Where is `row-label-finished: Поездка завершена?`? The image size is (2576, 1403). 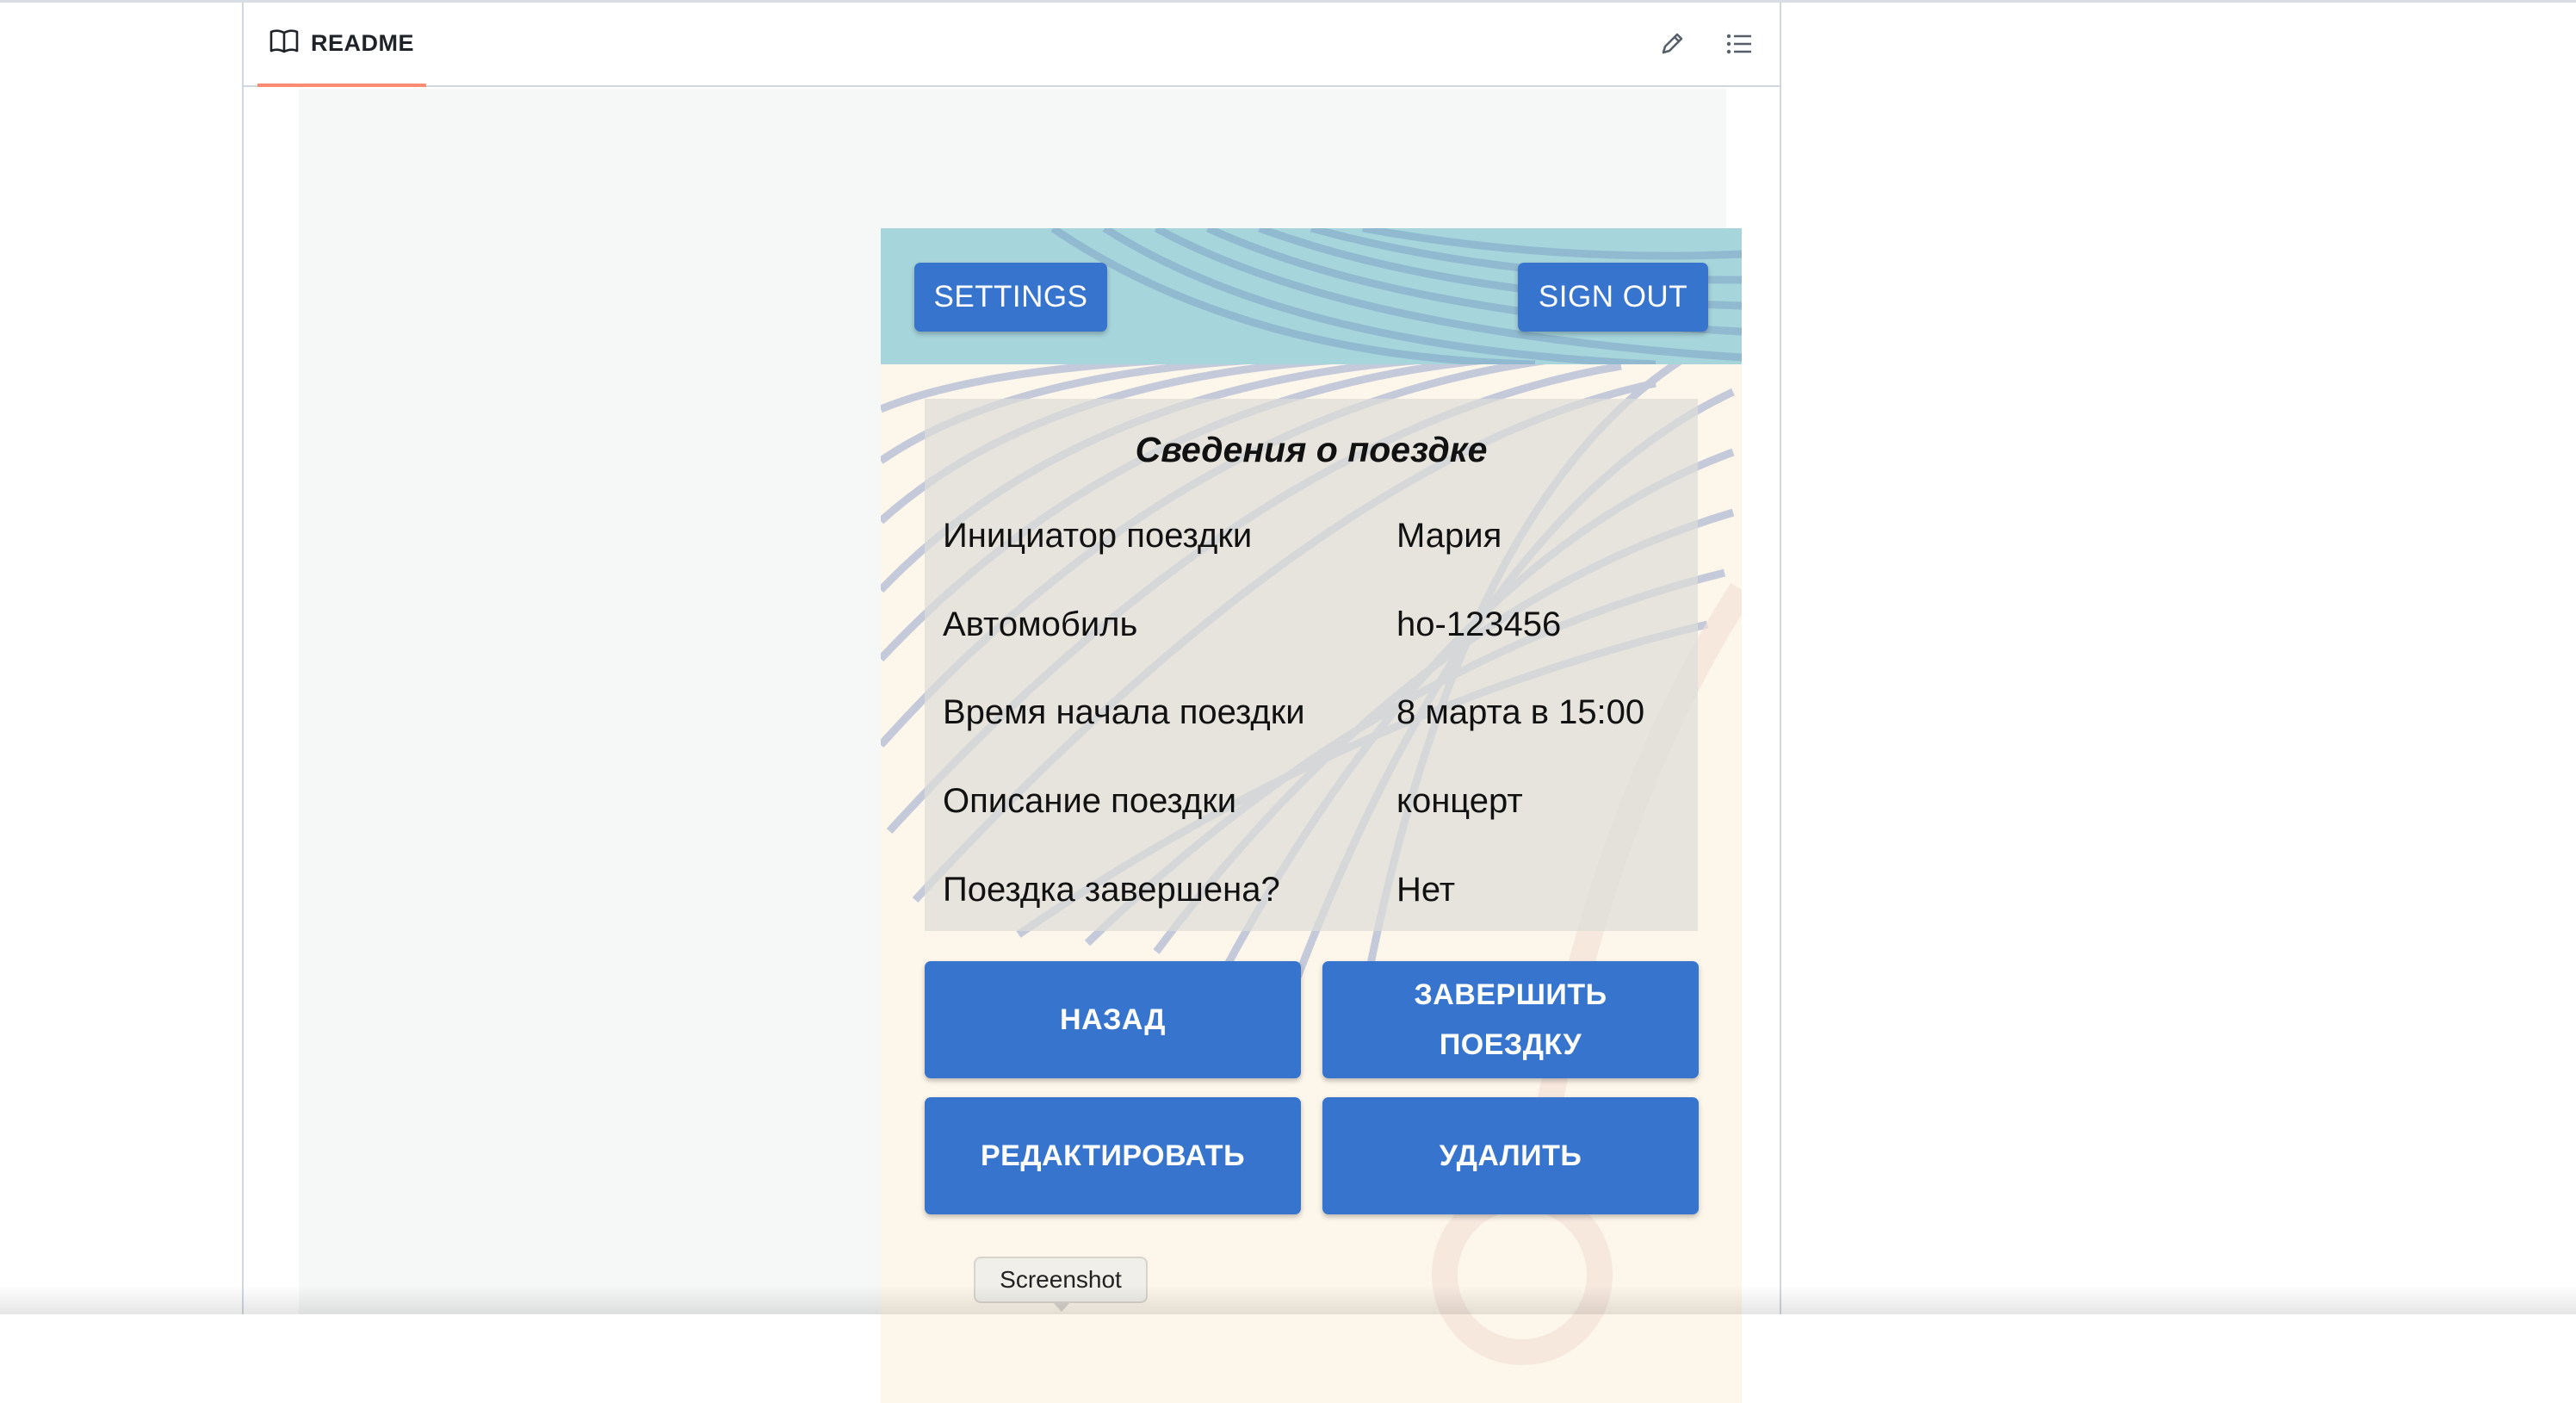 row-label-finished: Поездка завершена? is located at coordinates (1112, 890).